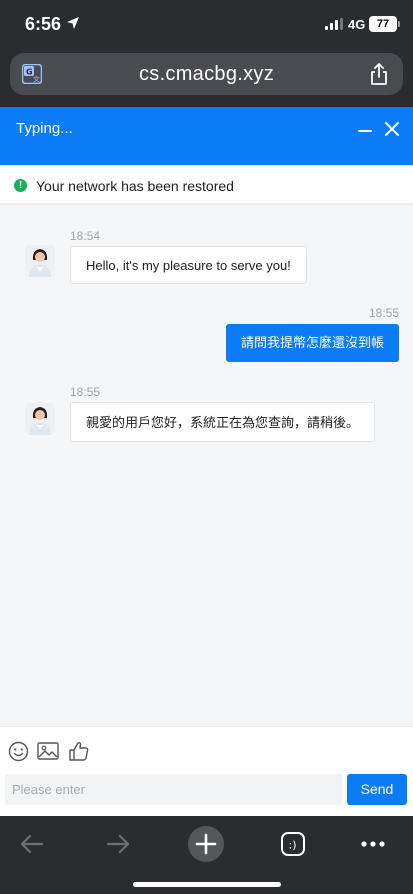 The height and width of the screenshot is (894, 413). I want to click on minimize-icon, so click(365, 131).